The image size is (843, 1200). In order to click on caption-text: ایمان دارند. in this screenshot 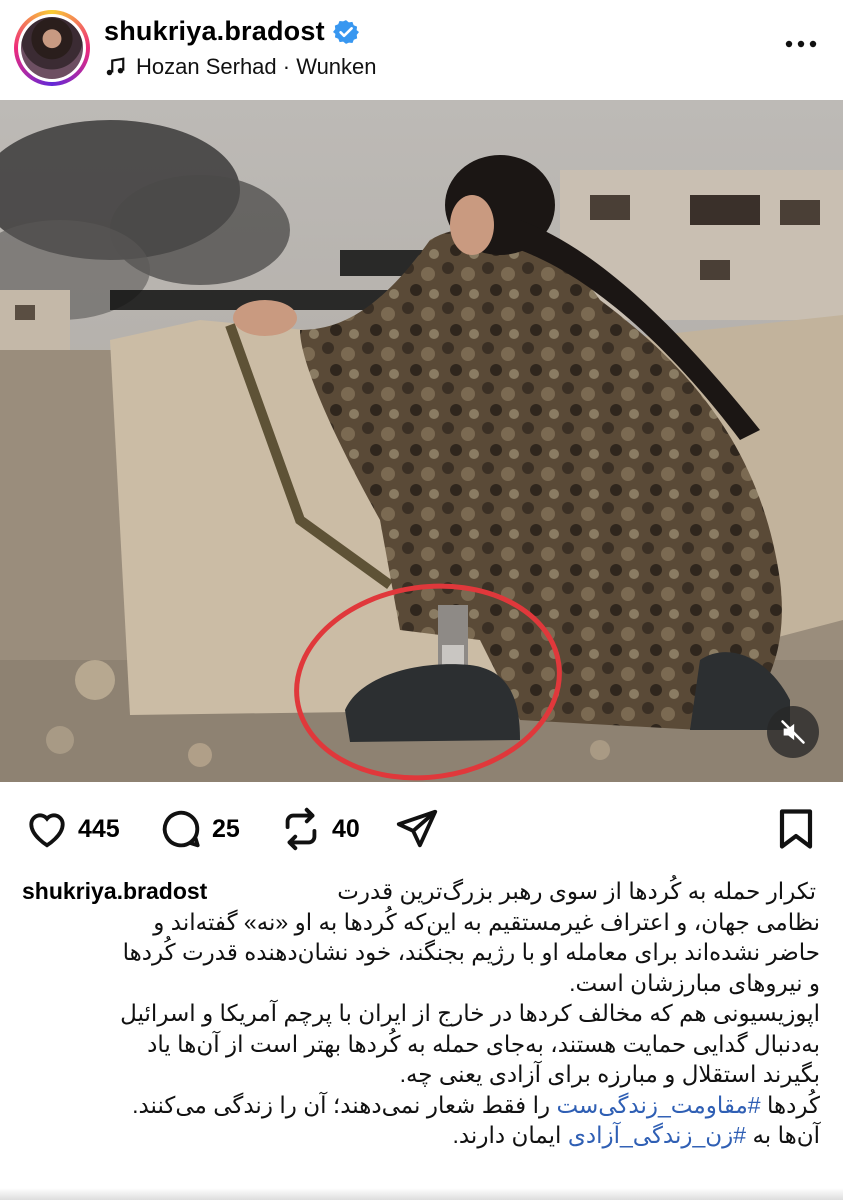, I will do `click(510, 1135)`.